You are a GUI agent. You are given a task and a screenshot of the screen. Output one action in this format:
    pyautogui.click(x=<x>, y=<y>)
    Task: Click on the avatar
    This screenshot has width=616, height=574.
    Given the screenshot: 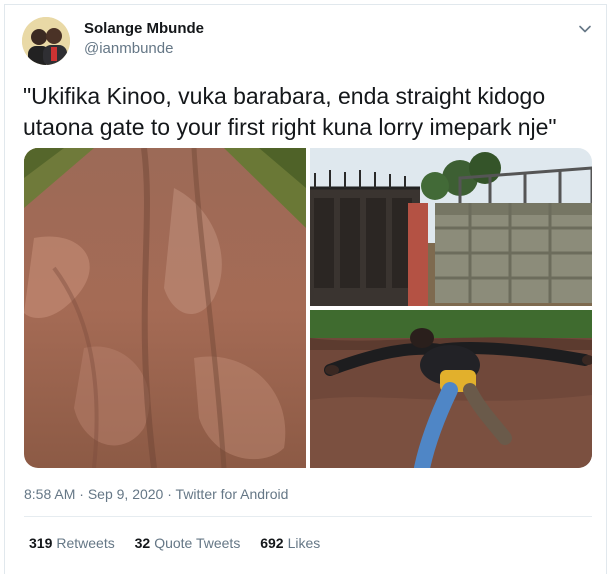 What is the action you would take?
    pyautogui.click(x=46, y=41)
    